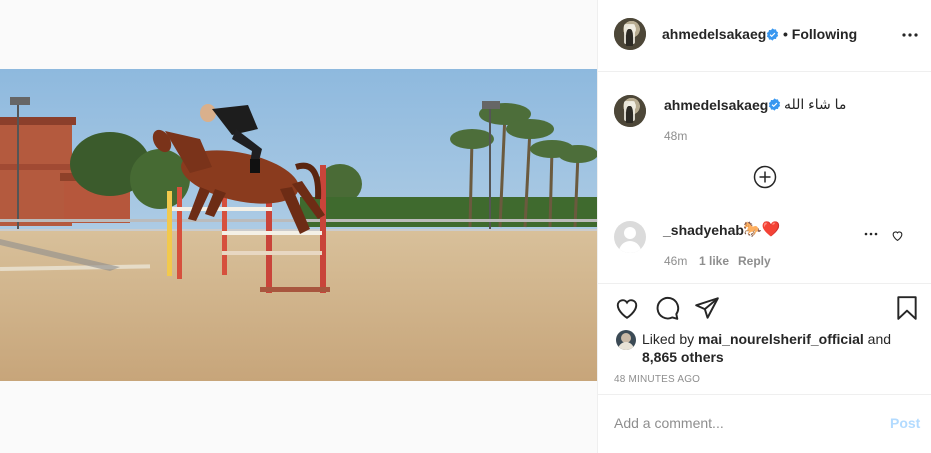 This screenshot has height=453, width=931. Describe the element at coordinates (765, 177) in the screenshot. I see `load-more-comments-icon` at that location.